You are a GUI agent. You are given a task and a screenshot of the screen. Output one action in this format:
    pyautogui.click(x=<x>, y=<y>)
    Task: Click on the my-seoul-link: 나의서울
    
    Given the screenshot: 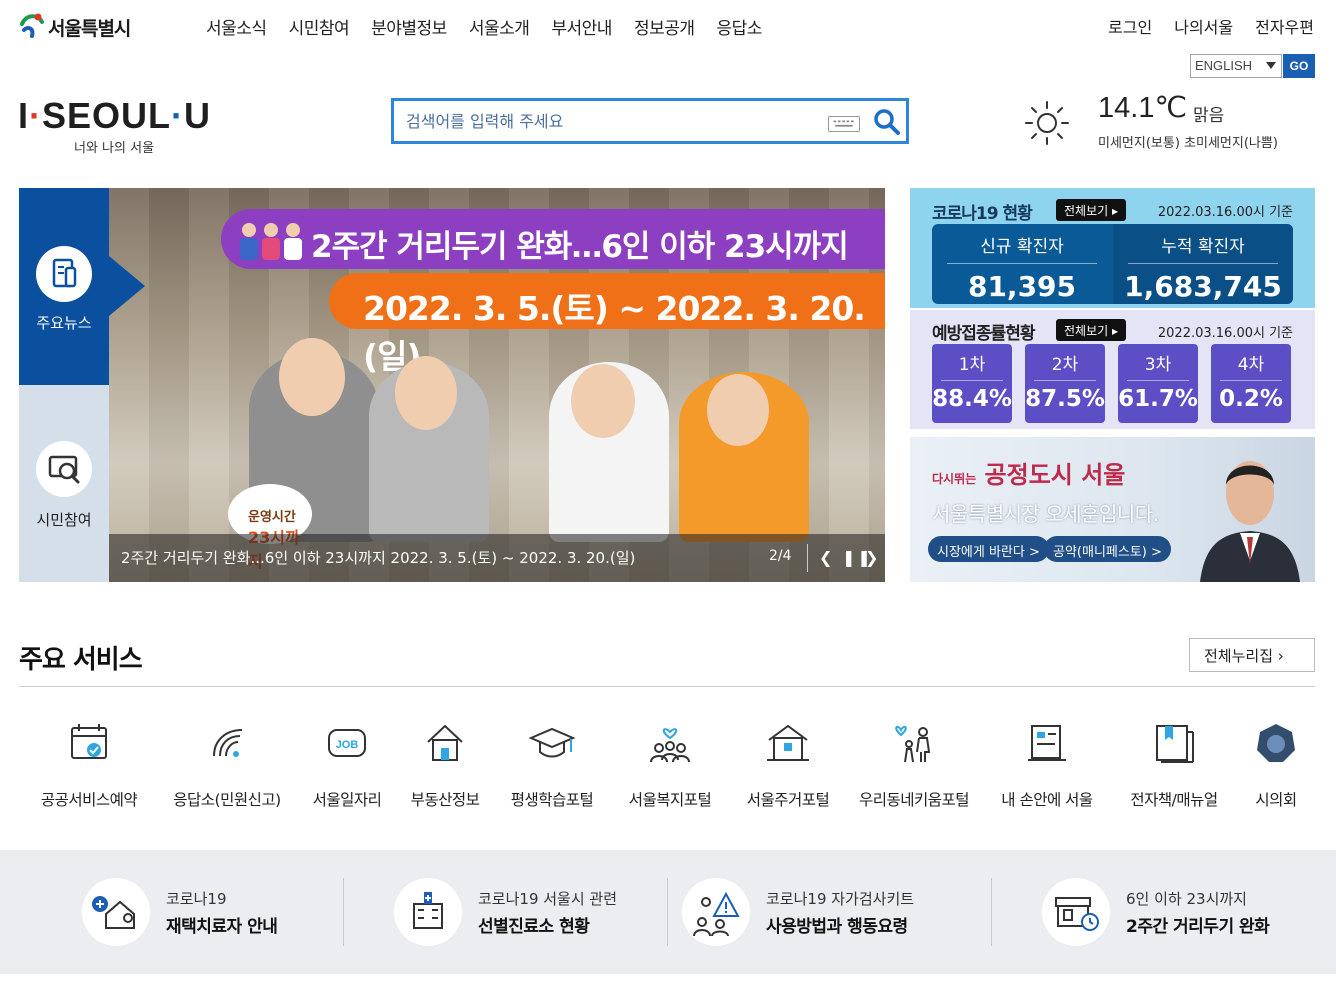 What is the action you would take?
    pyautogui.click(x=1203, y=26)
    